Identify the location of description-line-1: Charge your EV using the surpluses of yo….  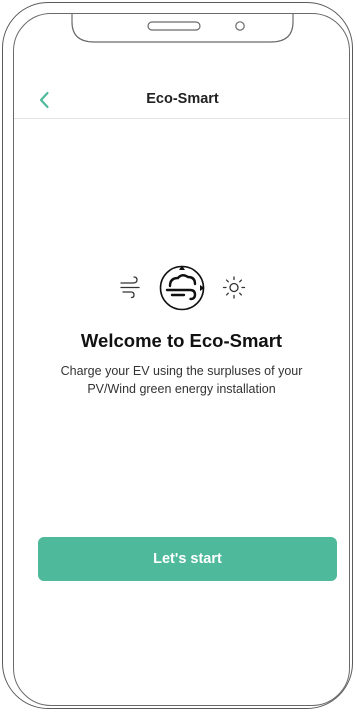
(181, 371).